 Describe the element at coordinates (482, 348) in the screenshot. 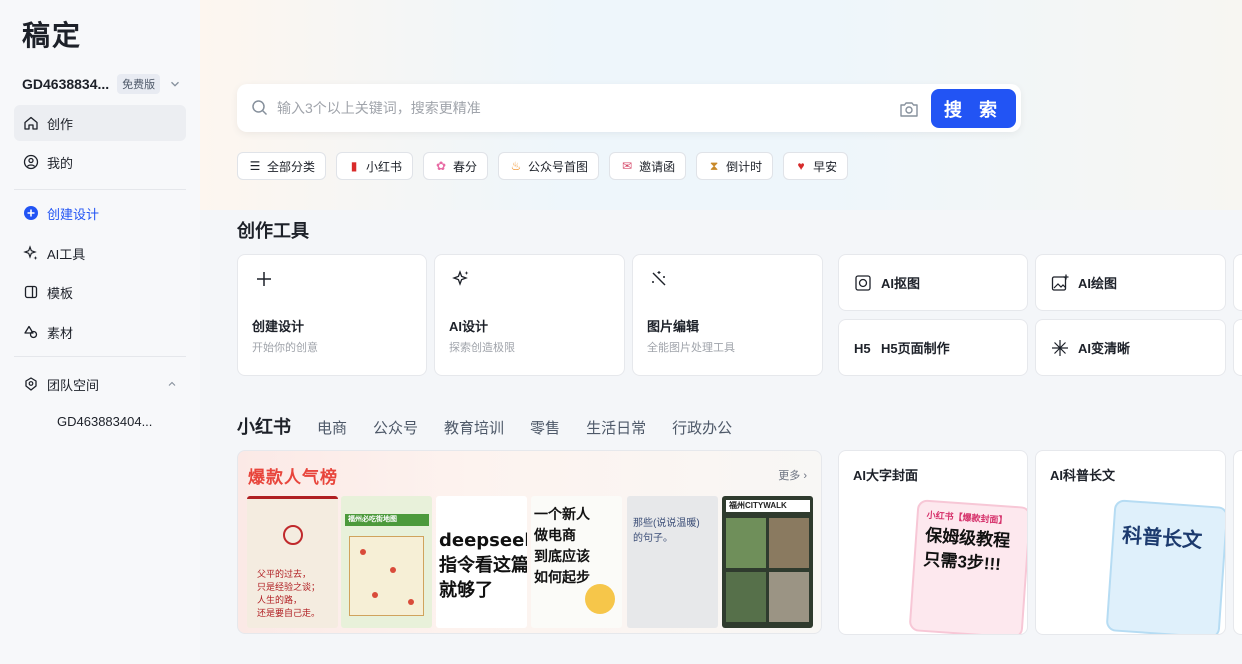

I see `tool-desc: 探索创造极限` at that location.